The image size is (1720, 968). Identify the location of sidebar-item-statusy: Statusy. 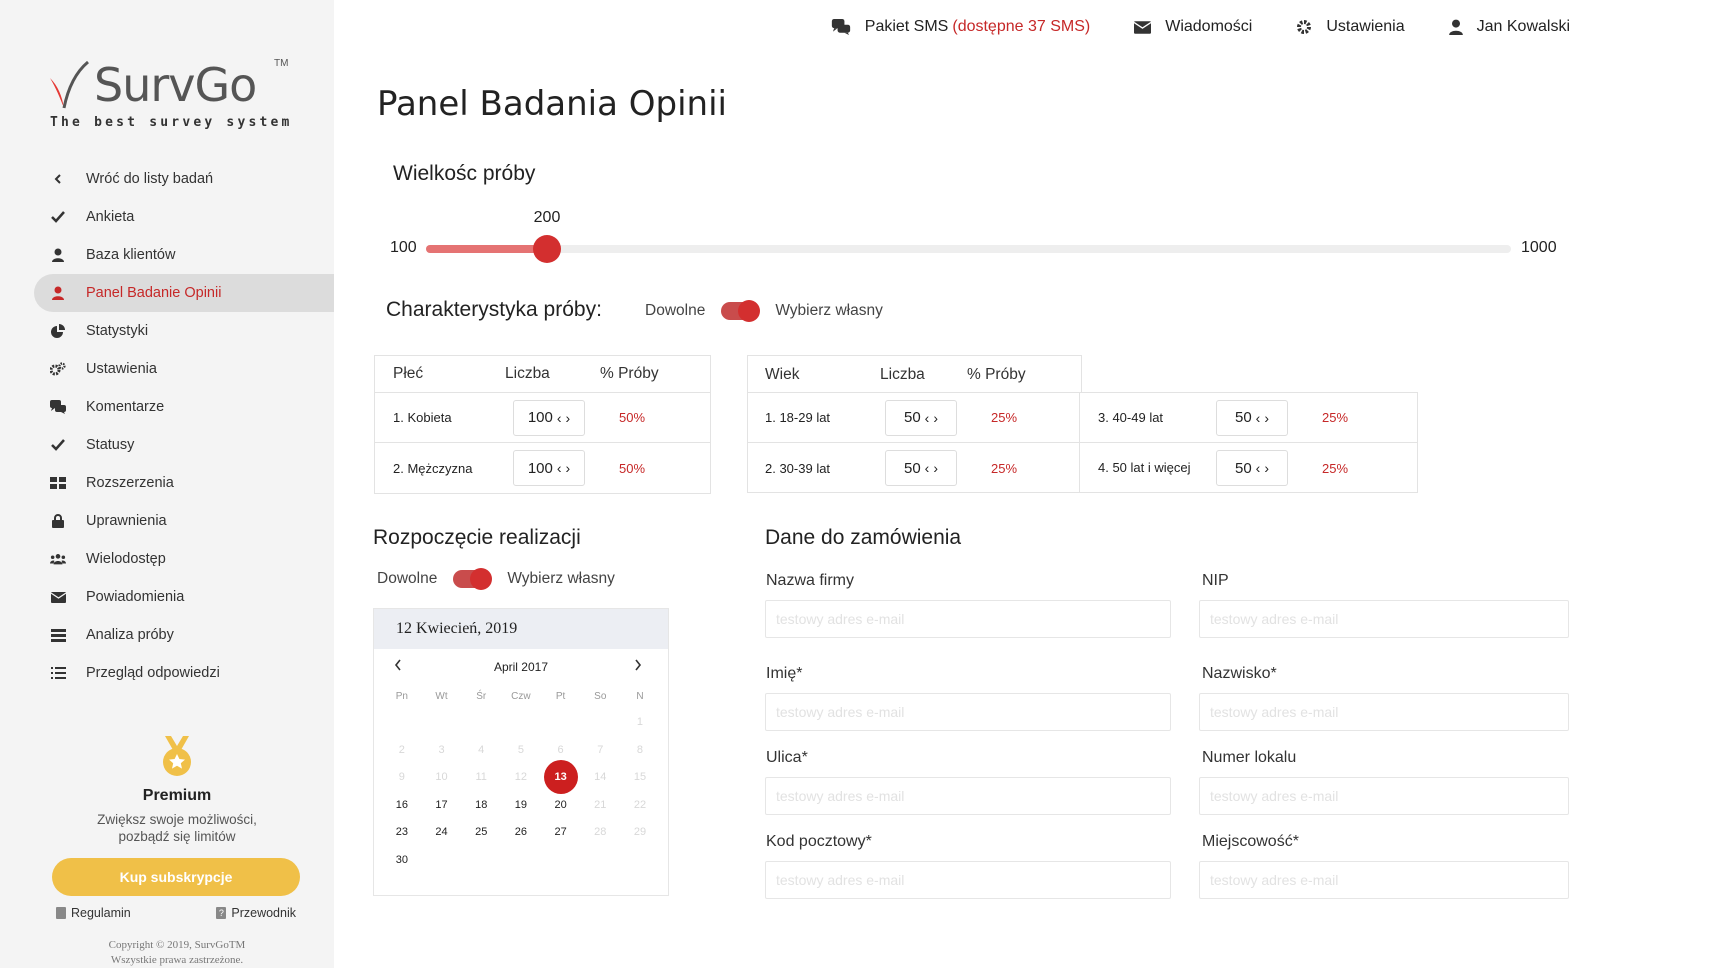
(167, 445).